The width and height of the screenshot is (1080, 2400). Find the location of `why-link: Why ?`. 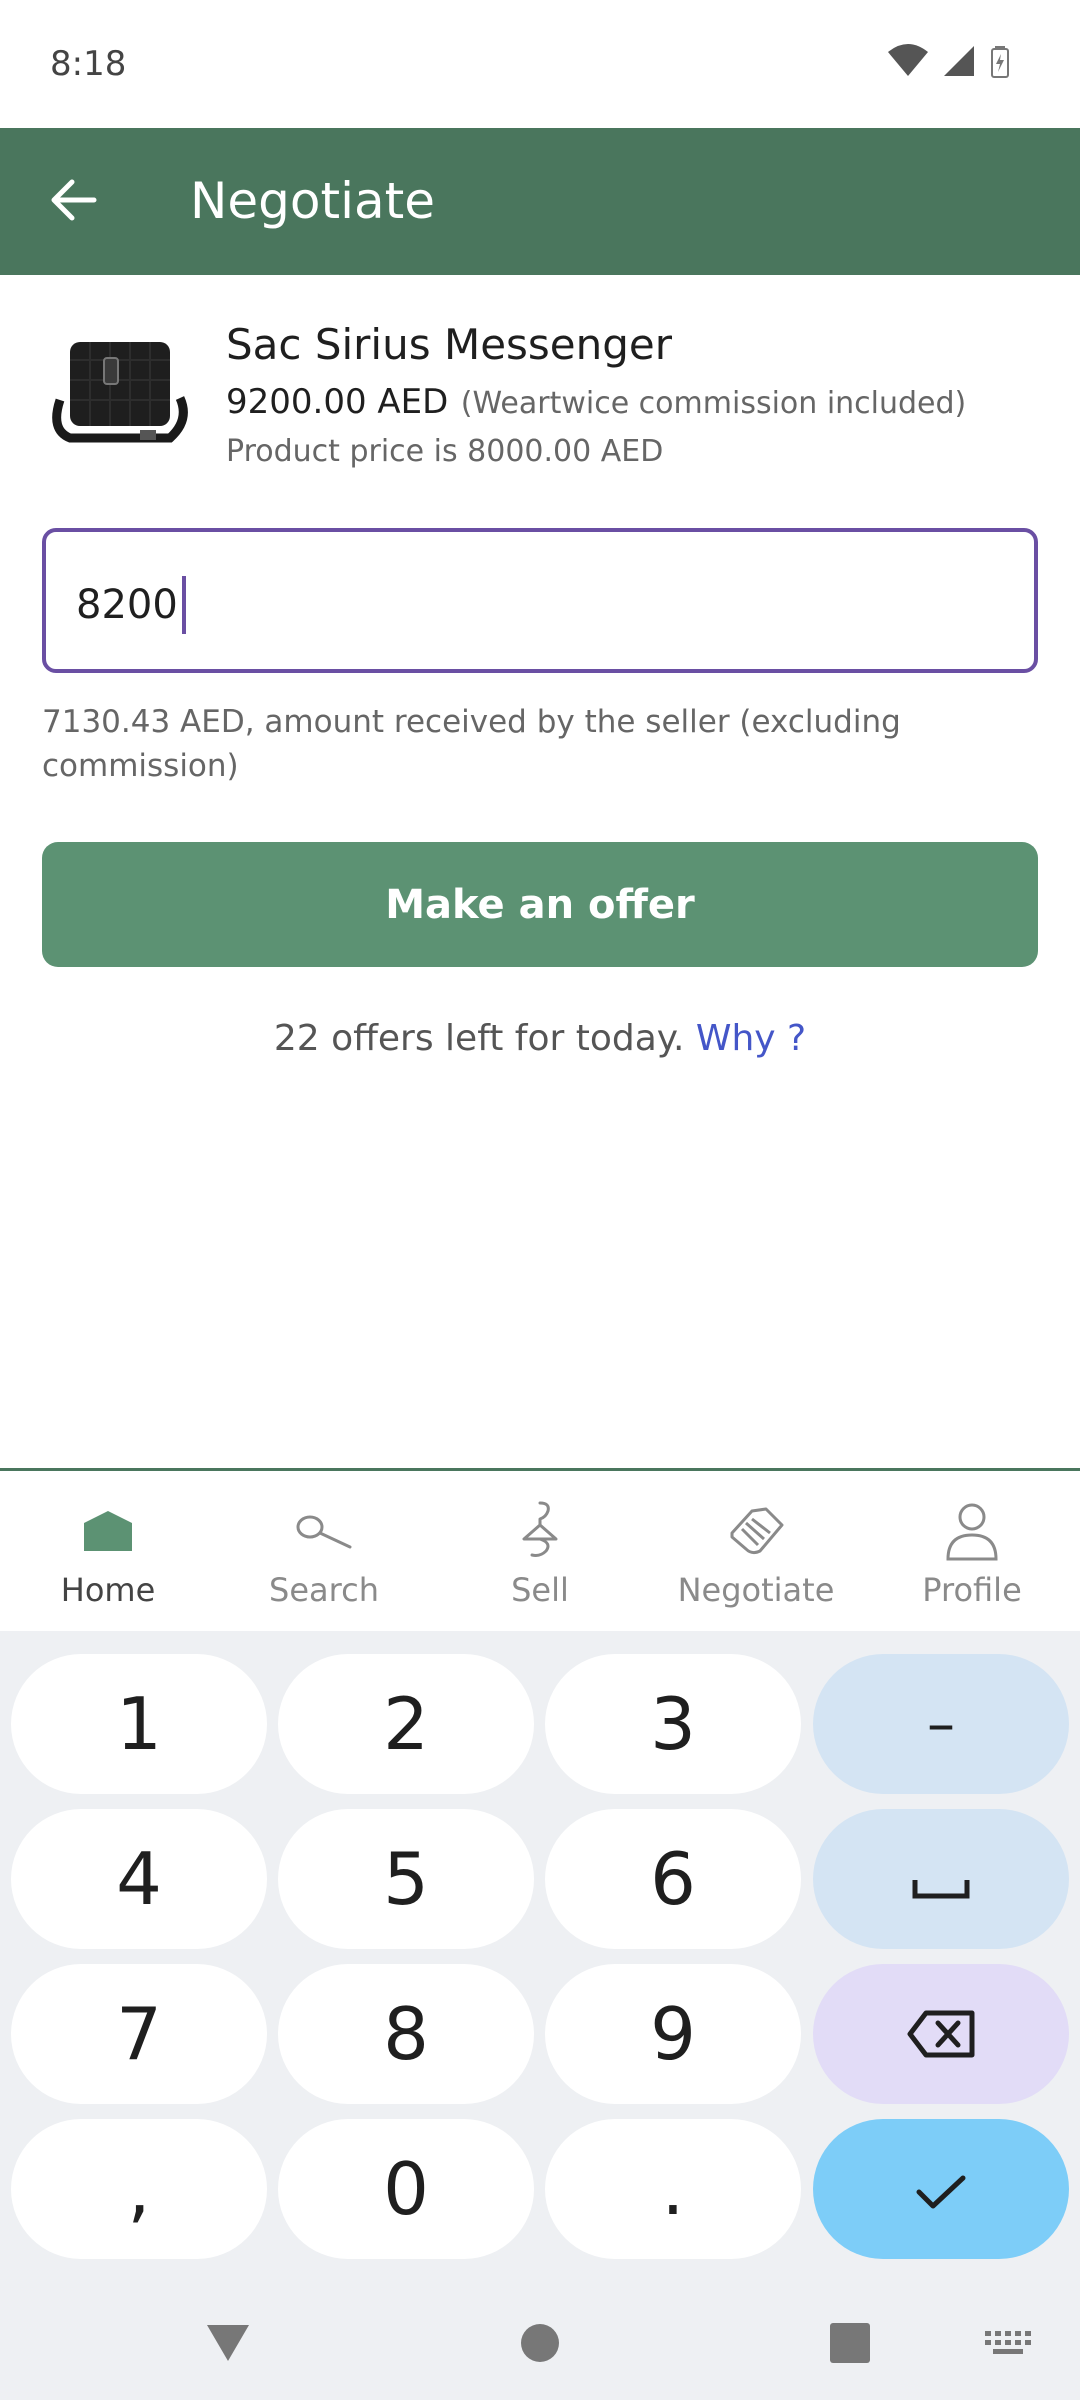

why-link: Why ? is located at coordinates (751, 1038).